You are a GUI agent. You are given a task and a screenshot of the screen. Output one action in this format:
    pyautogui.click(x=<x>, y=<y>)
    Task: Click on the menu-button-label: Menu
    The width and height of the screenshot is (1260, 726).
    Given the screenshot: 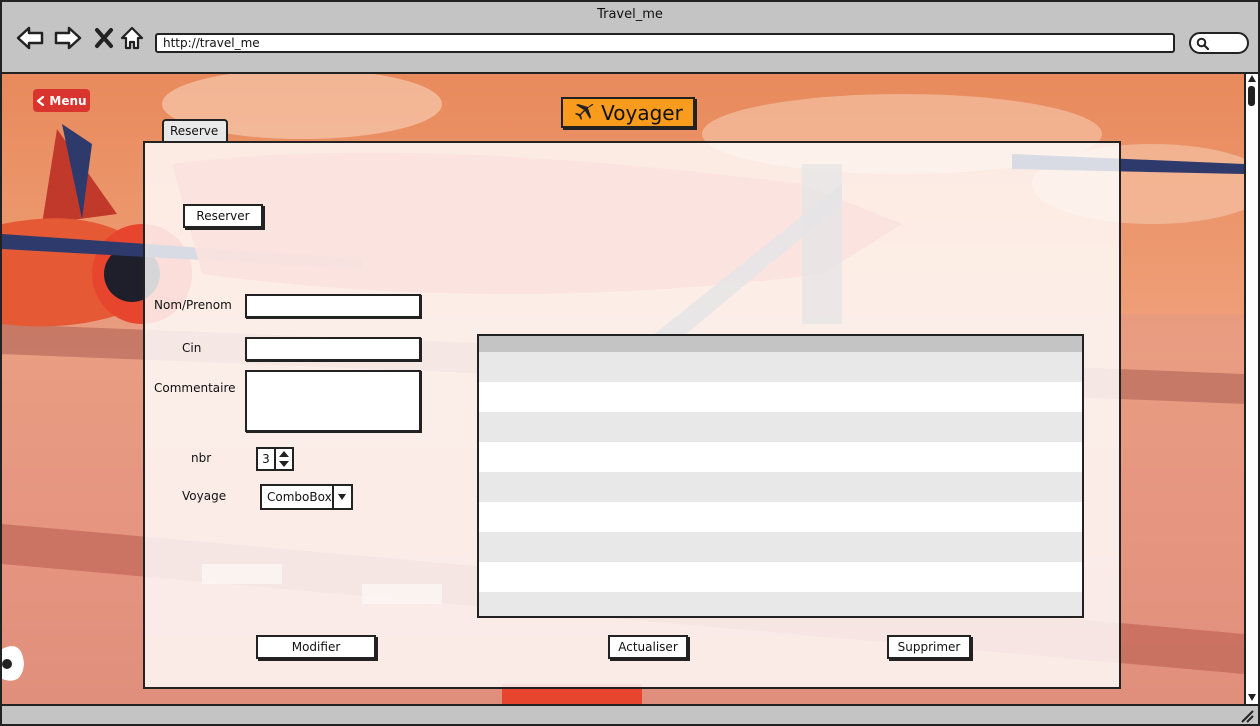 What is the action you would take?
    pyautogui.click(x=68, y=100)
    